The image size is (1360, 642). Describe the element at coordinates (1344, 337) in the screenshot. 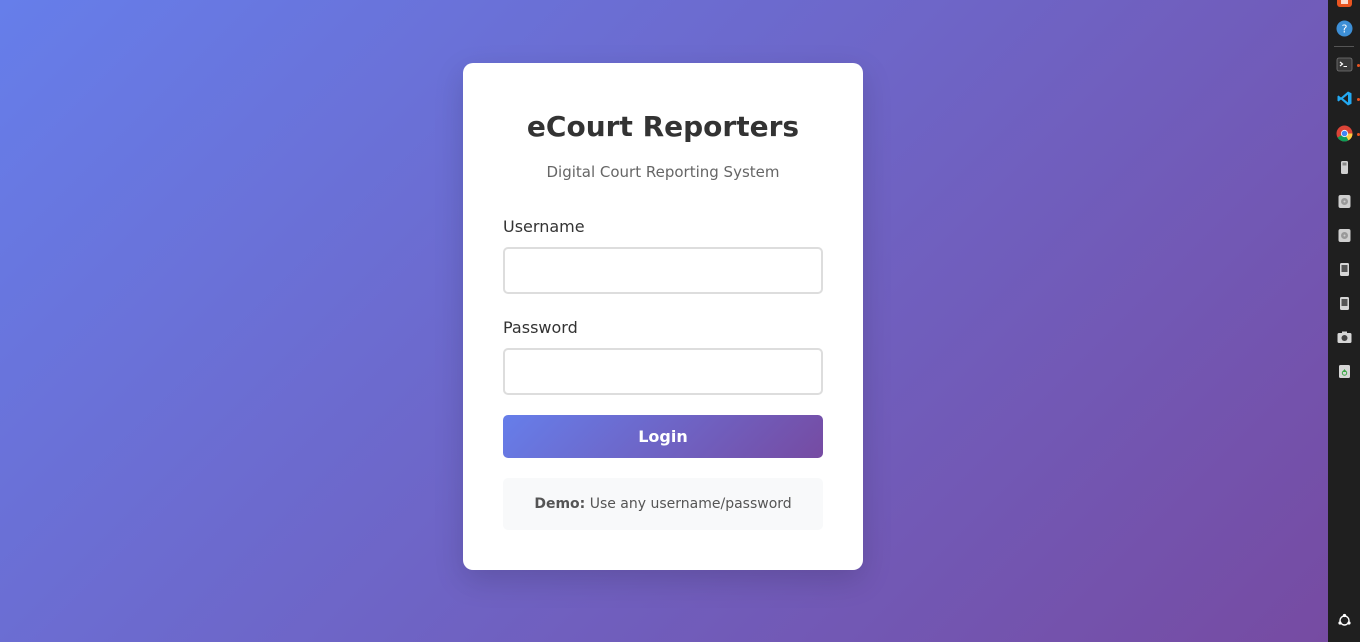

I see `screenshot-icon` at that location.